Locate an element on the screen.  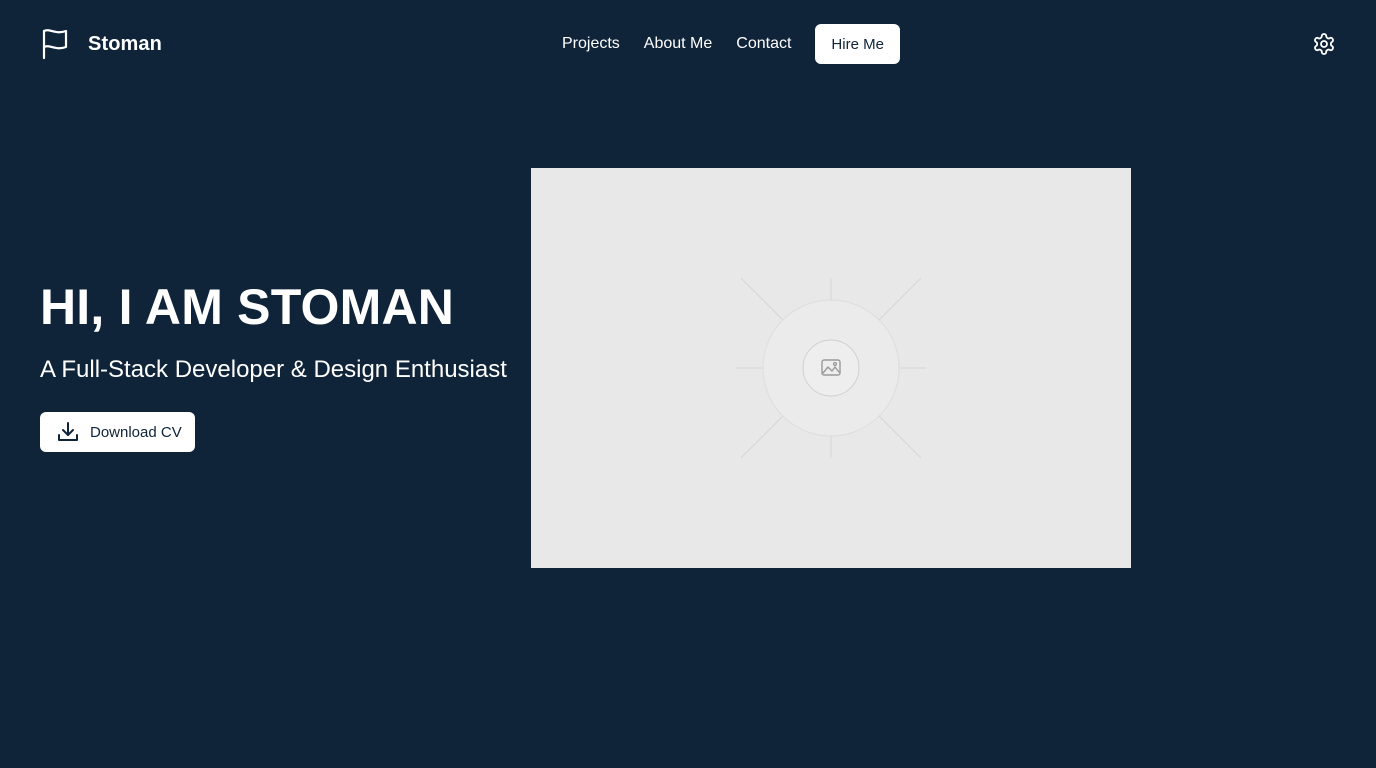
flag-icon is located at coordinates (55, 44).